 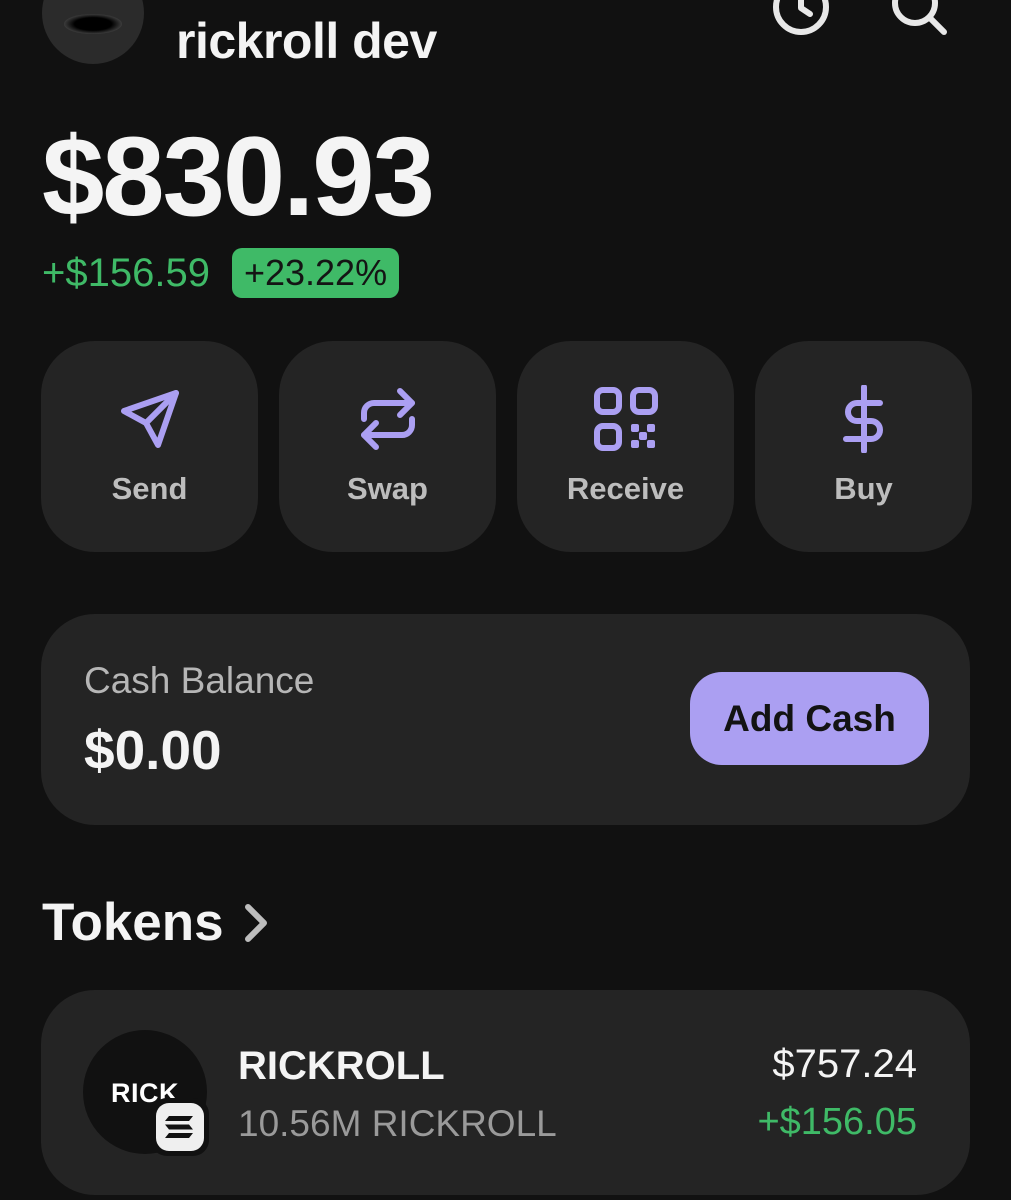 I want to click on search-icon, so click(x=919, y=19).